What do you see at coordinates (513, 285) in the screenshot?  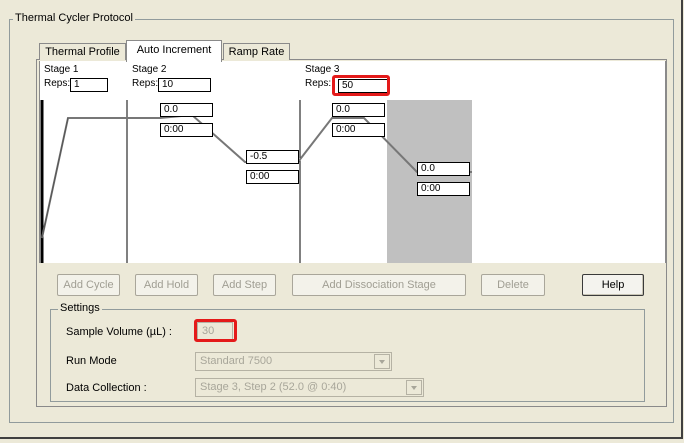 I see `delete-button: Delete` at bounding box center [513, 285].